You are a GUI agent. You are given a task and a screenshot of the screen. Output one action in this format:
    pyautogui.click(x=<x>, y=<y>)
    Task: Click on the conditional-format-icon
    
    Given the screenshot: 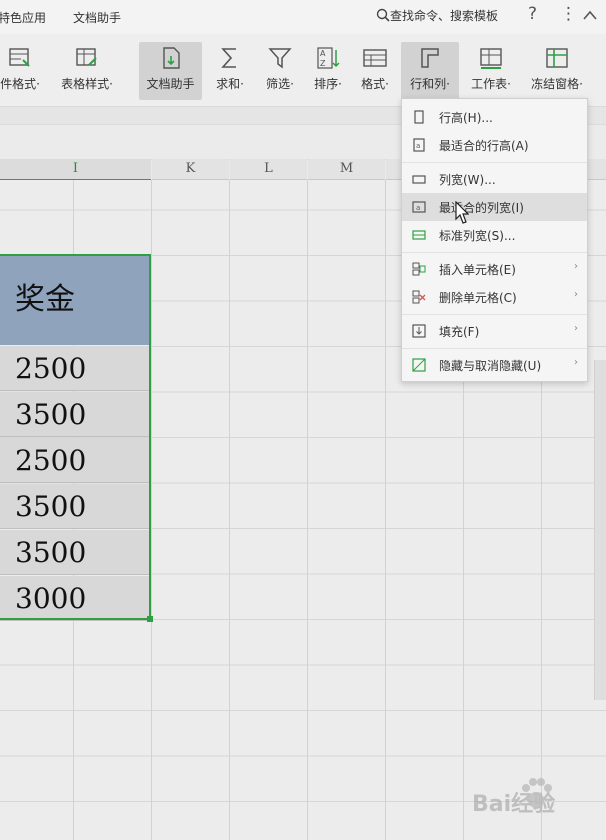 What is the action you would take?
    pyautogui.click(x=19, y=57)
    